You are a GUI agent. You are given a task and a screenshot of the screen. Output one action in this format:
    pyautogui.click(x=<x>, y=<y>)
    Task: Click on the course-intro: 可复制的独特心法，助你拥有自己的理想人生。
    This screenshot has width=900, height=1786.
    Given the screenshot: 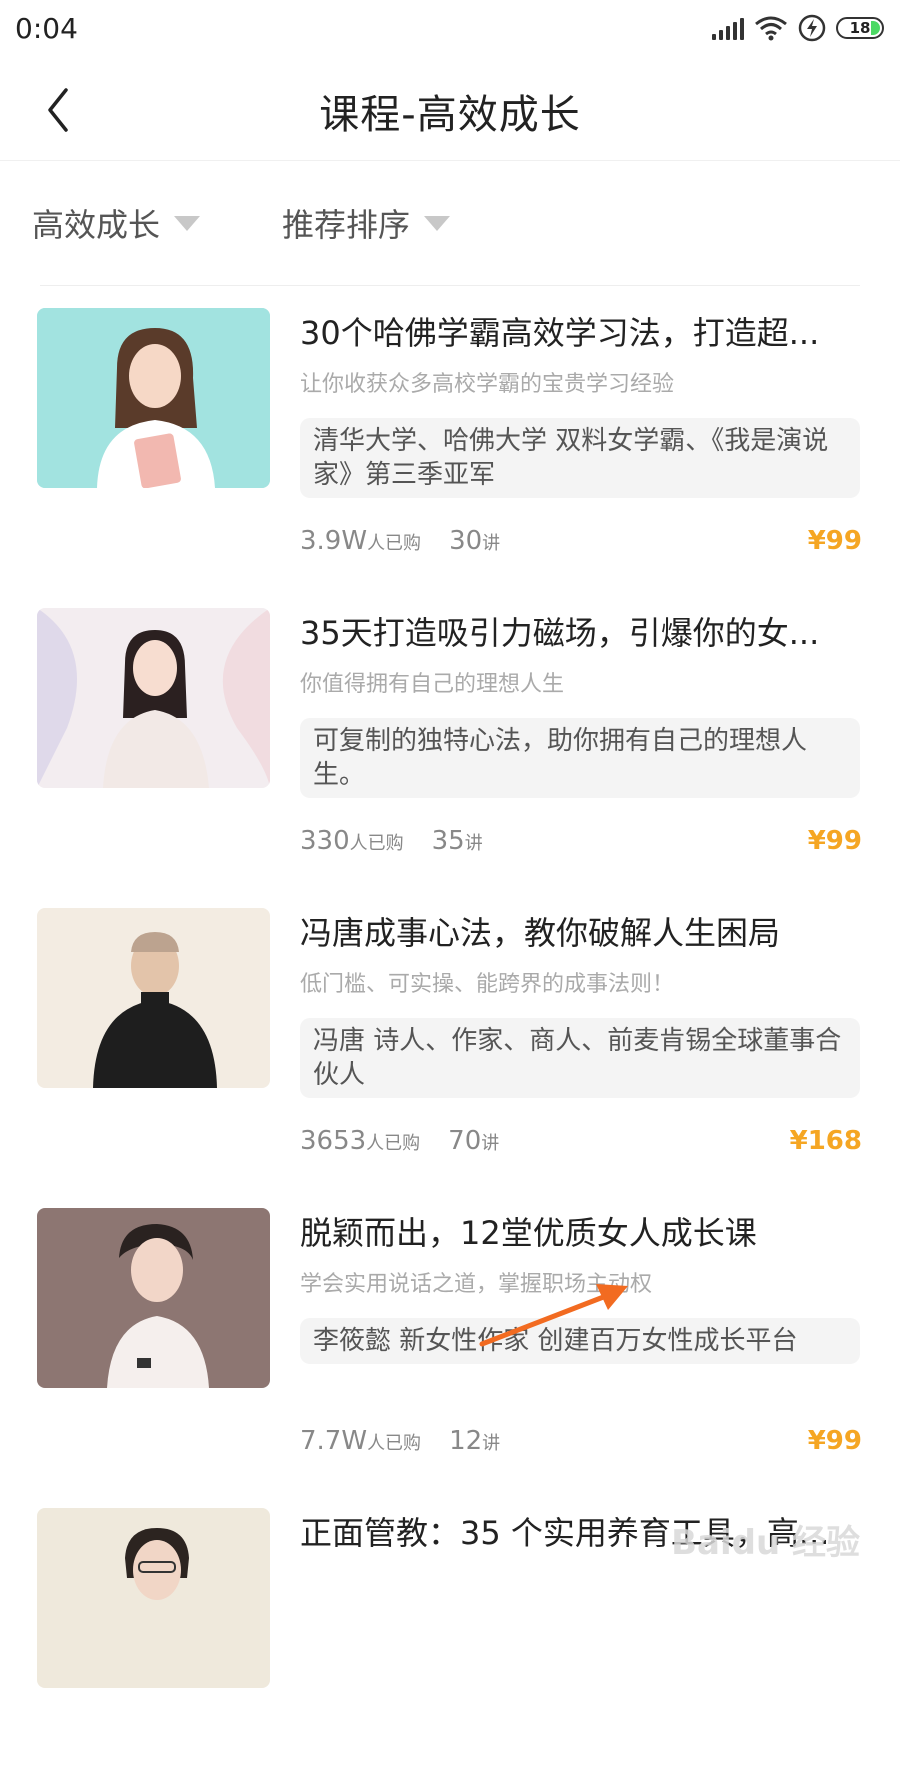 What is the action you would take?
    pyautogui.click(x=580, y=758)
    